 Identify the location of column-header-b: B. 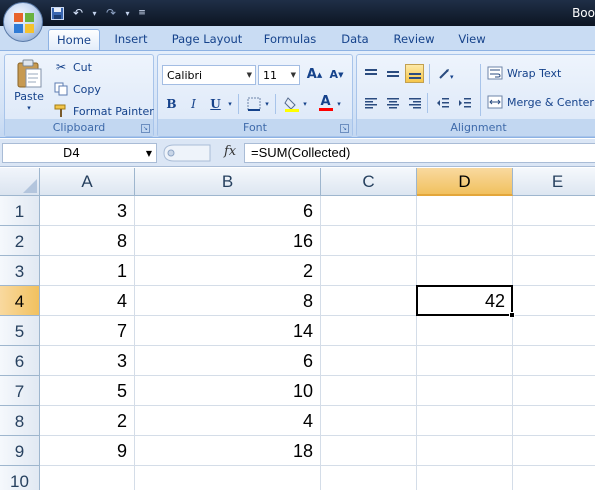
(228, 182).